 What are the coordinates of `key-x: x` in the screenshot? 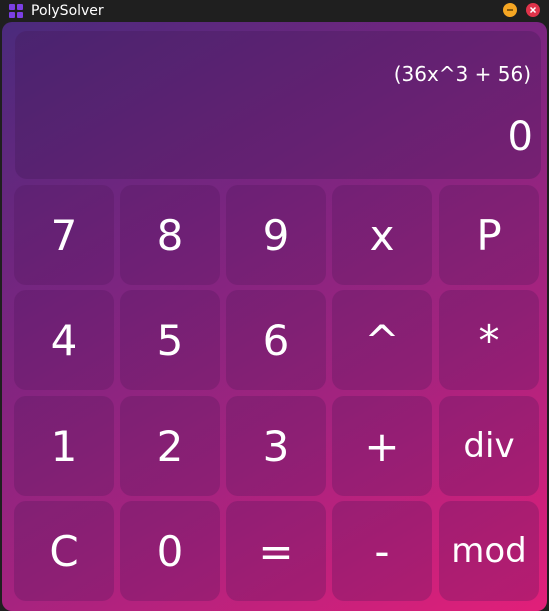 It's located at (382, 235).